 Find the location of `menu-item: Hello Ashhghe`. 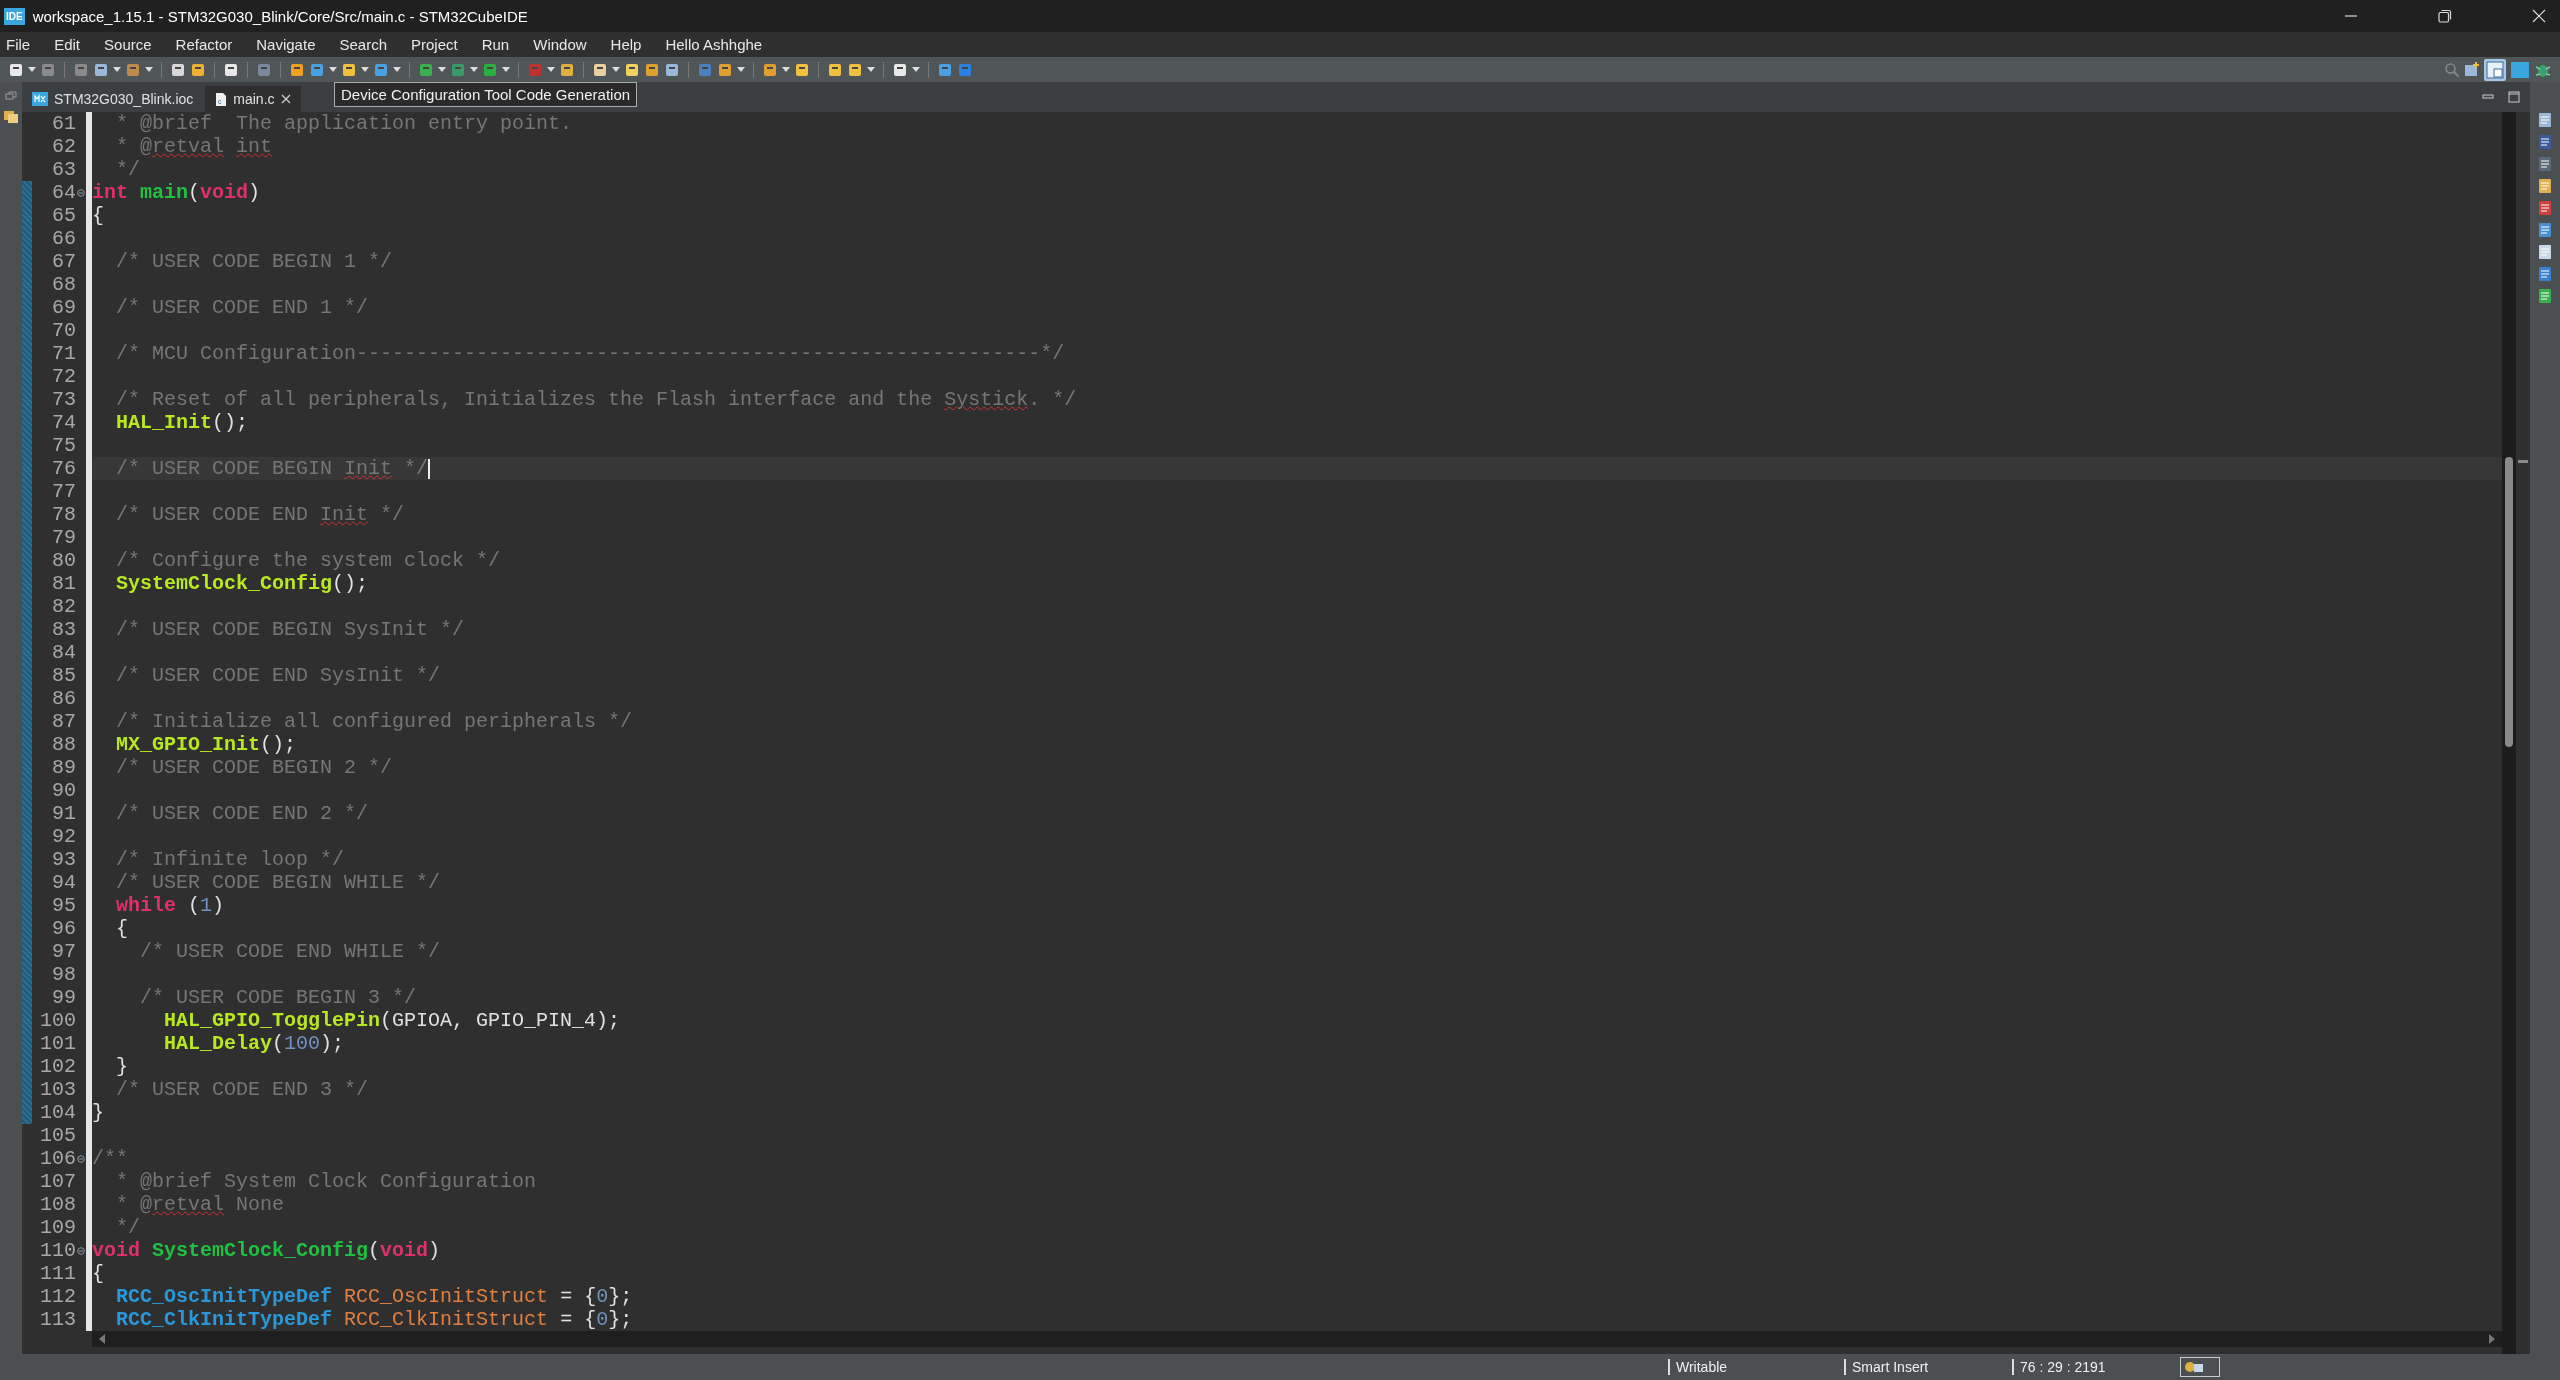

menu-item: Hello Ashhghe is located at coordinates (714, 44).